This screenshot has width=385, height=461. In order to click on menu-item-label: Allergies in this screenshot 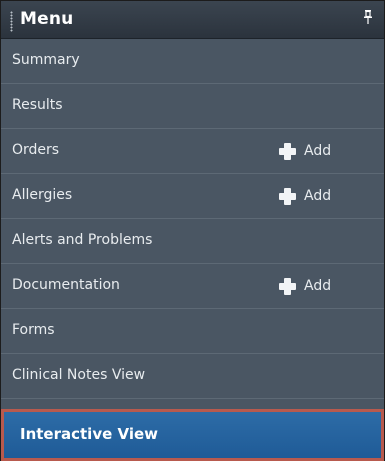, I will do `click(42, 195)`.